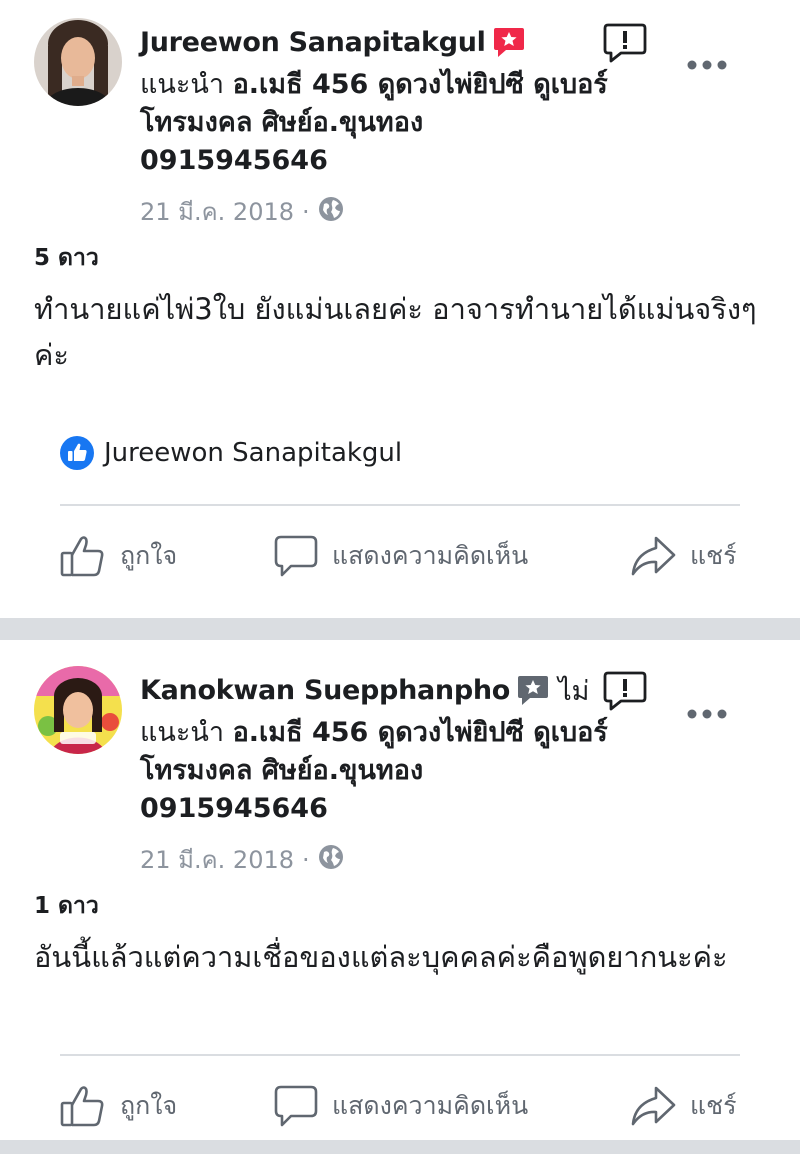 The width and height of the screenshot is (800, 1154). Describe the element at coordinates (66, 906) in the screenshot. I see `star-rating: 1 ดาว` at that location.